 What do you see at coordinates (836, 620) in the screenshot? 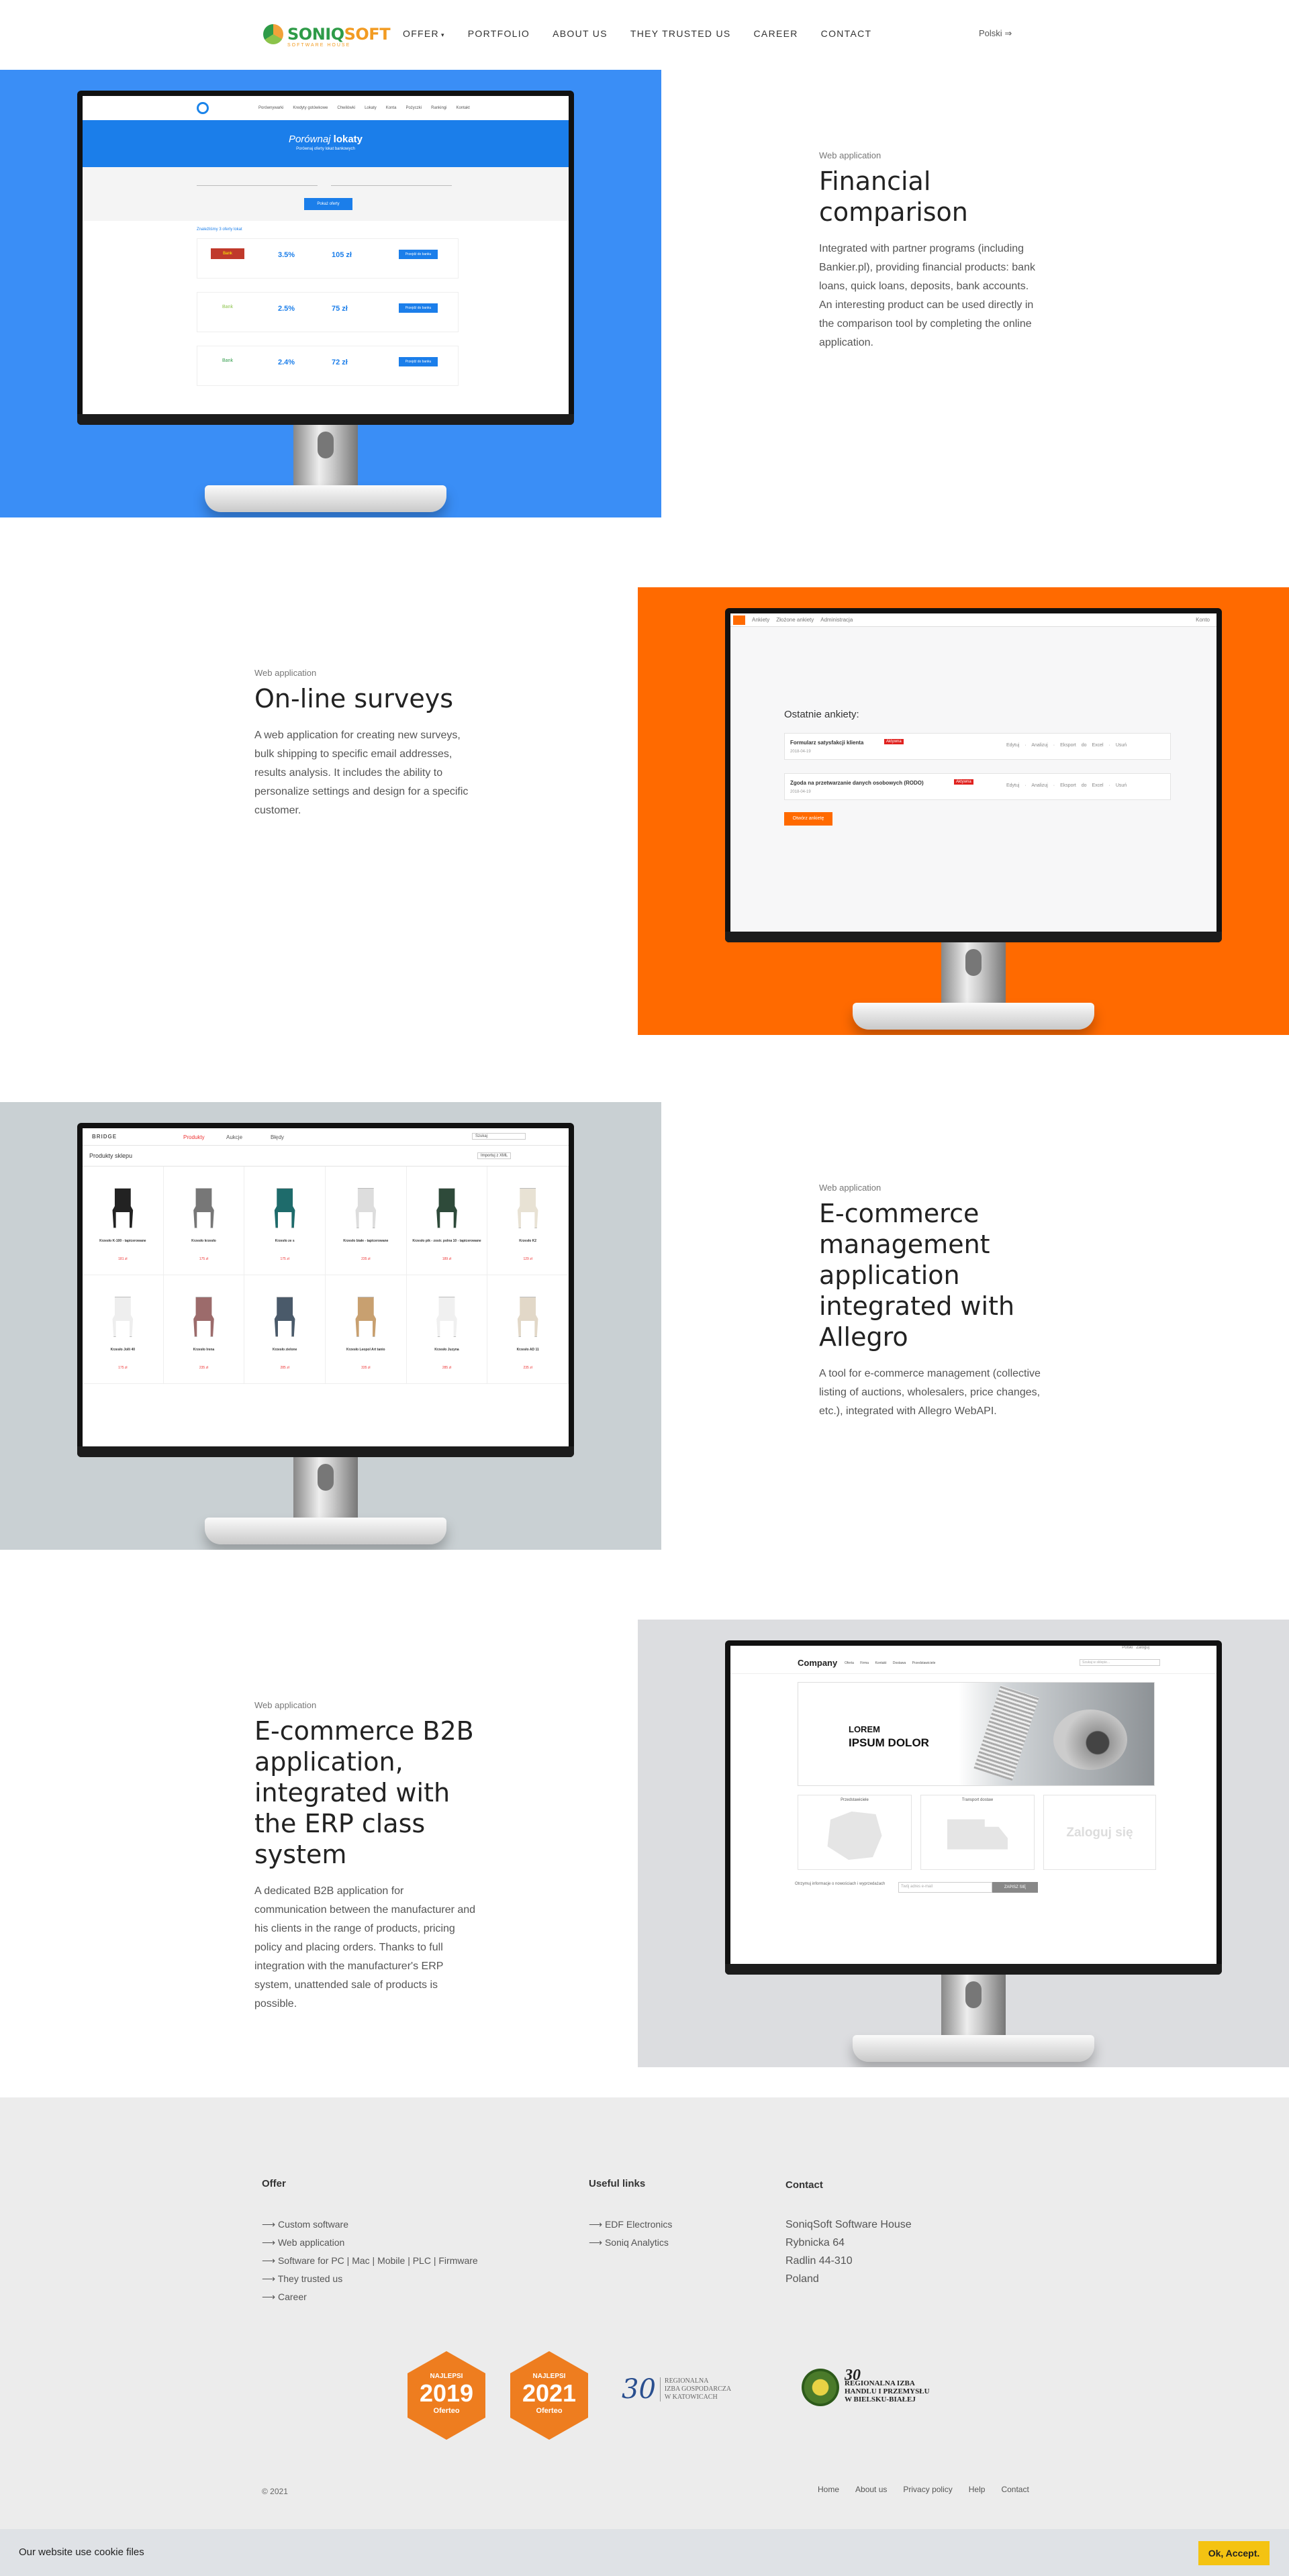
I see `screen-tab: Administracja` at bounding box center [836, 620].